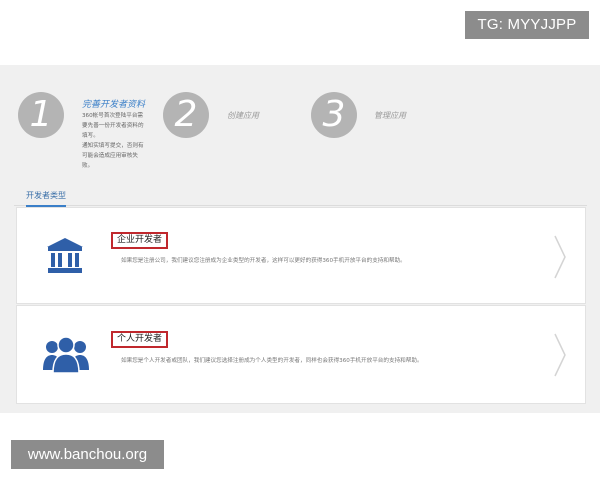 The height and width of the screenshot is (480, 600). I want to click on step-1-title: 完善开发者资料, so click(113, 103).